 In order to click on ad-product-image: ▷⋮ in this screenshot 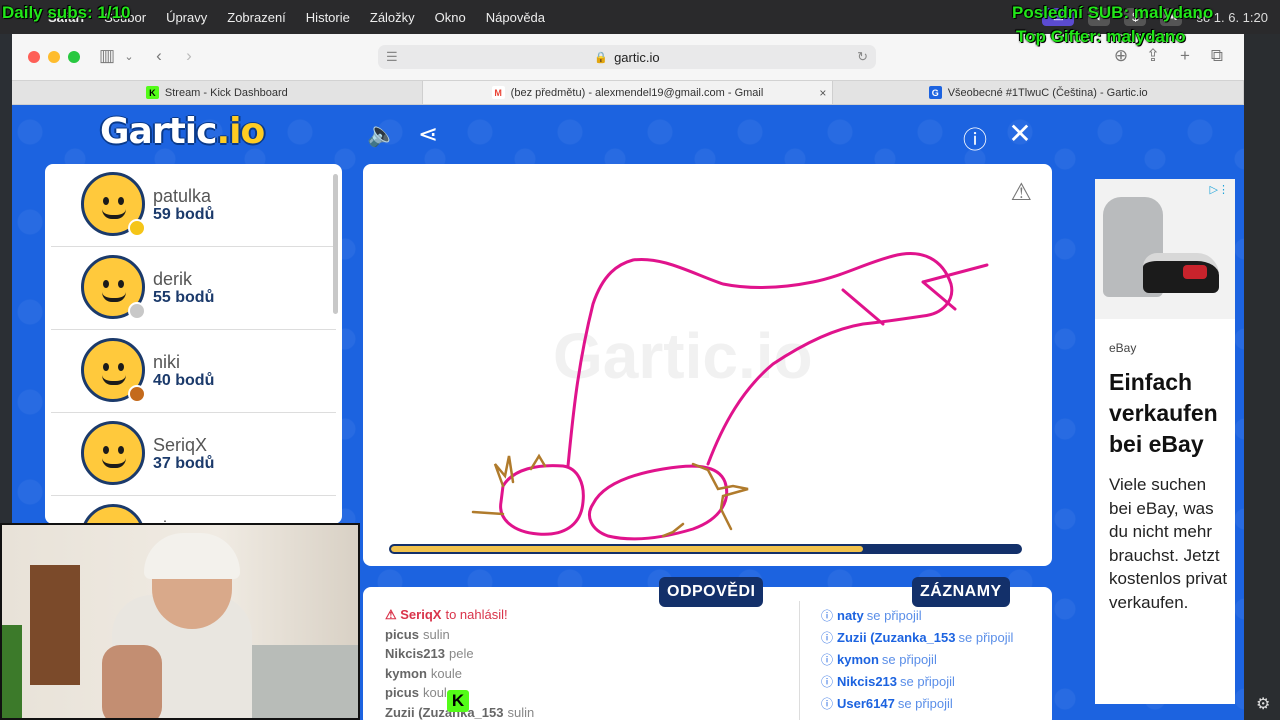, I will do `click(1165, 249)`.